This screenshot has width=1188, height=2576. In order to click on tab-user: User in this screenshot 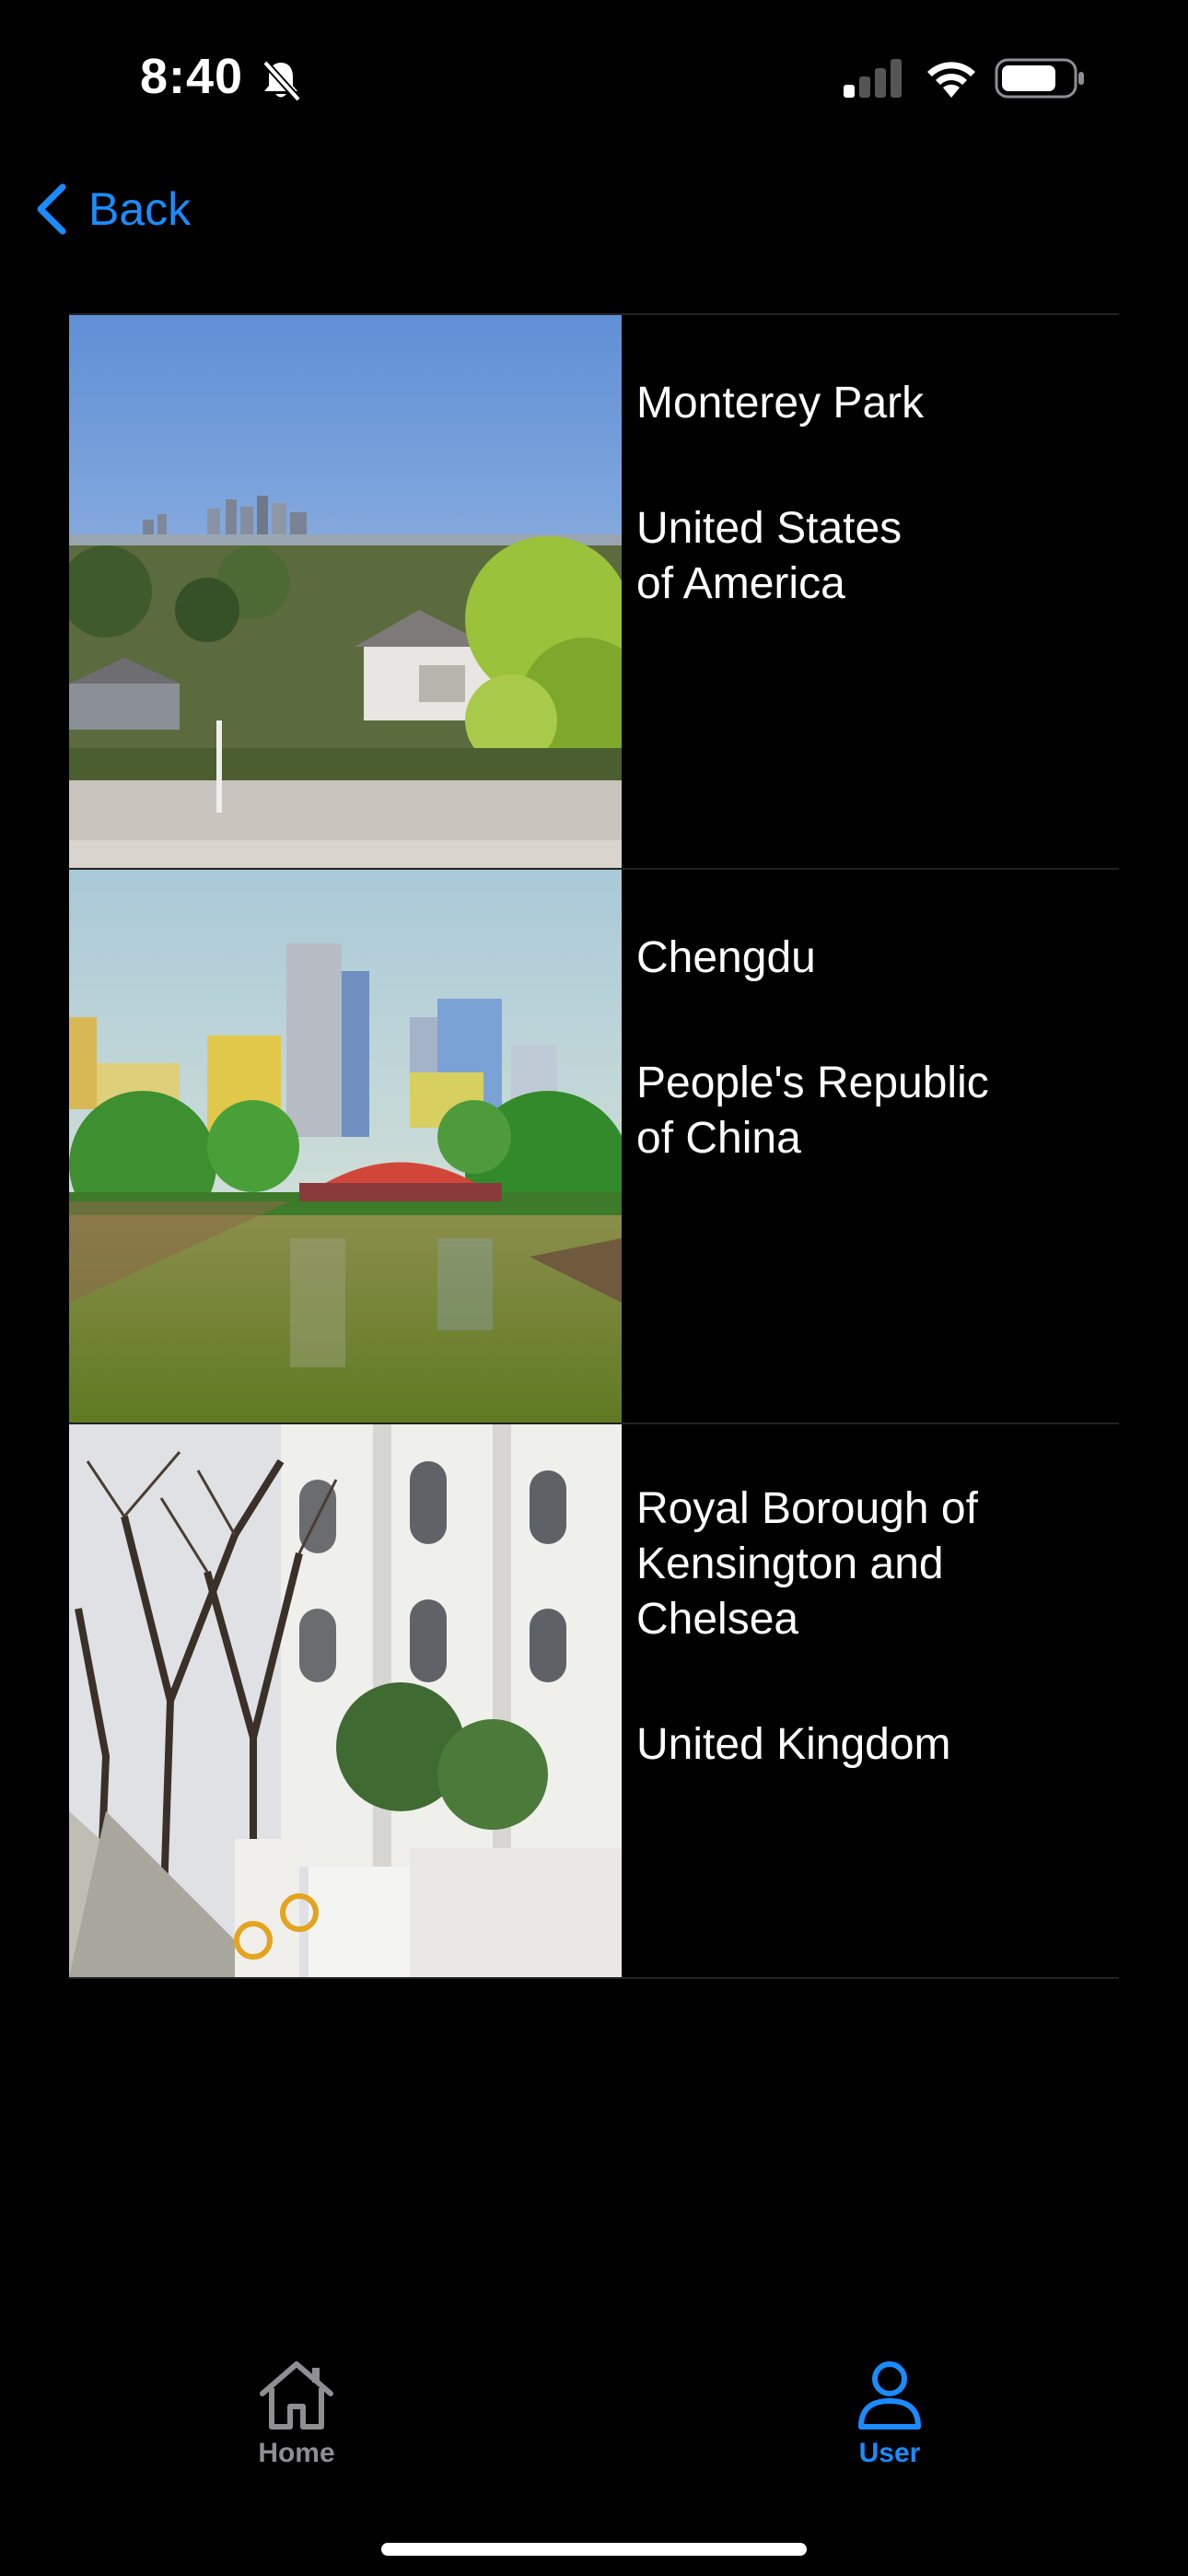, I will do `click(890, 2414)`.